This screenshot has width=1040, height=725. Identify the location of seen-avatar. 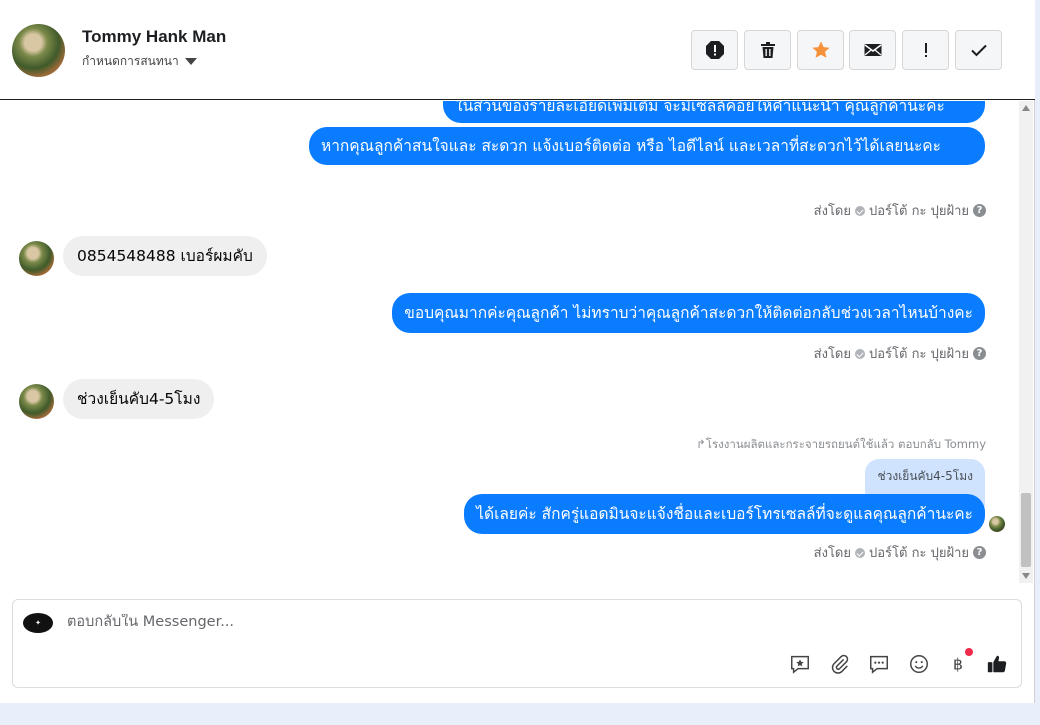
(997, 524).